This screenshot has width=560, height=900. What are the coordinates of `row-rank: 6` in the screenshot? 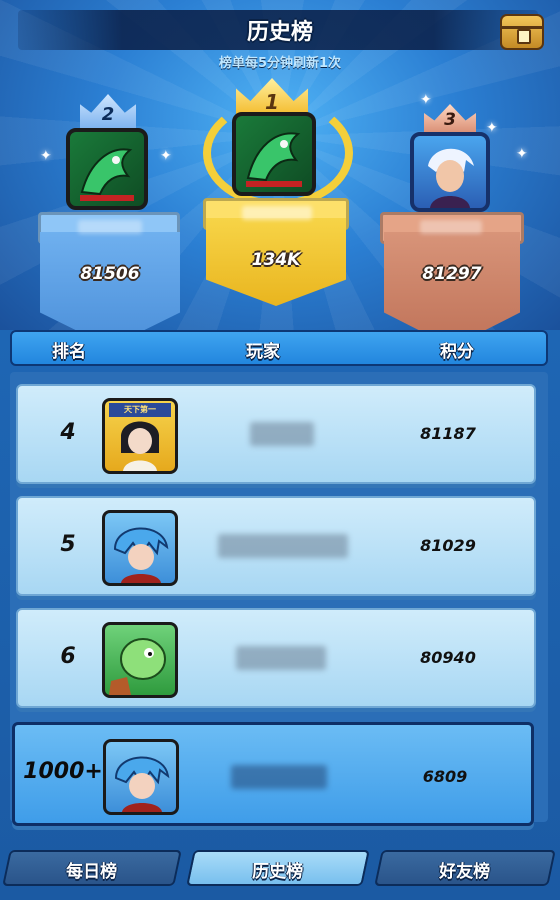 It's located at (68, 656).